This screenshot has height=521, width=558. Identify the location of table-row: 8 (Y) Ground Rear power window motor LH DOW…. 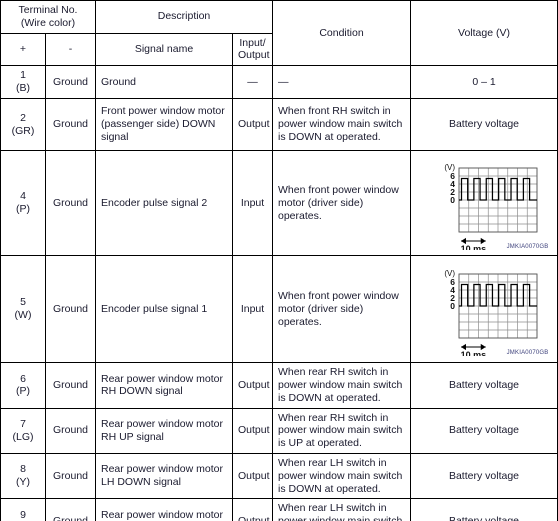
(279, 476).